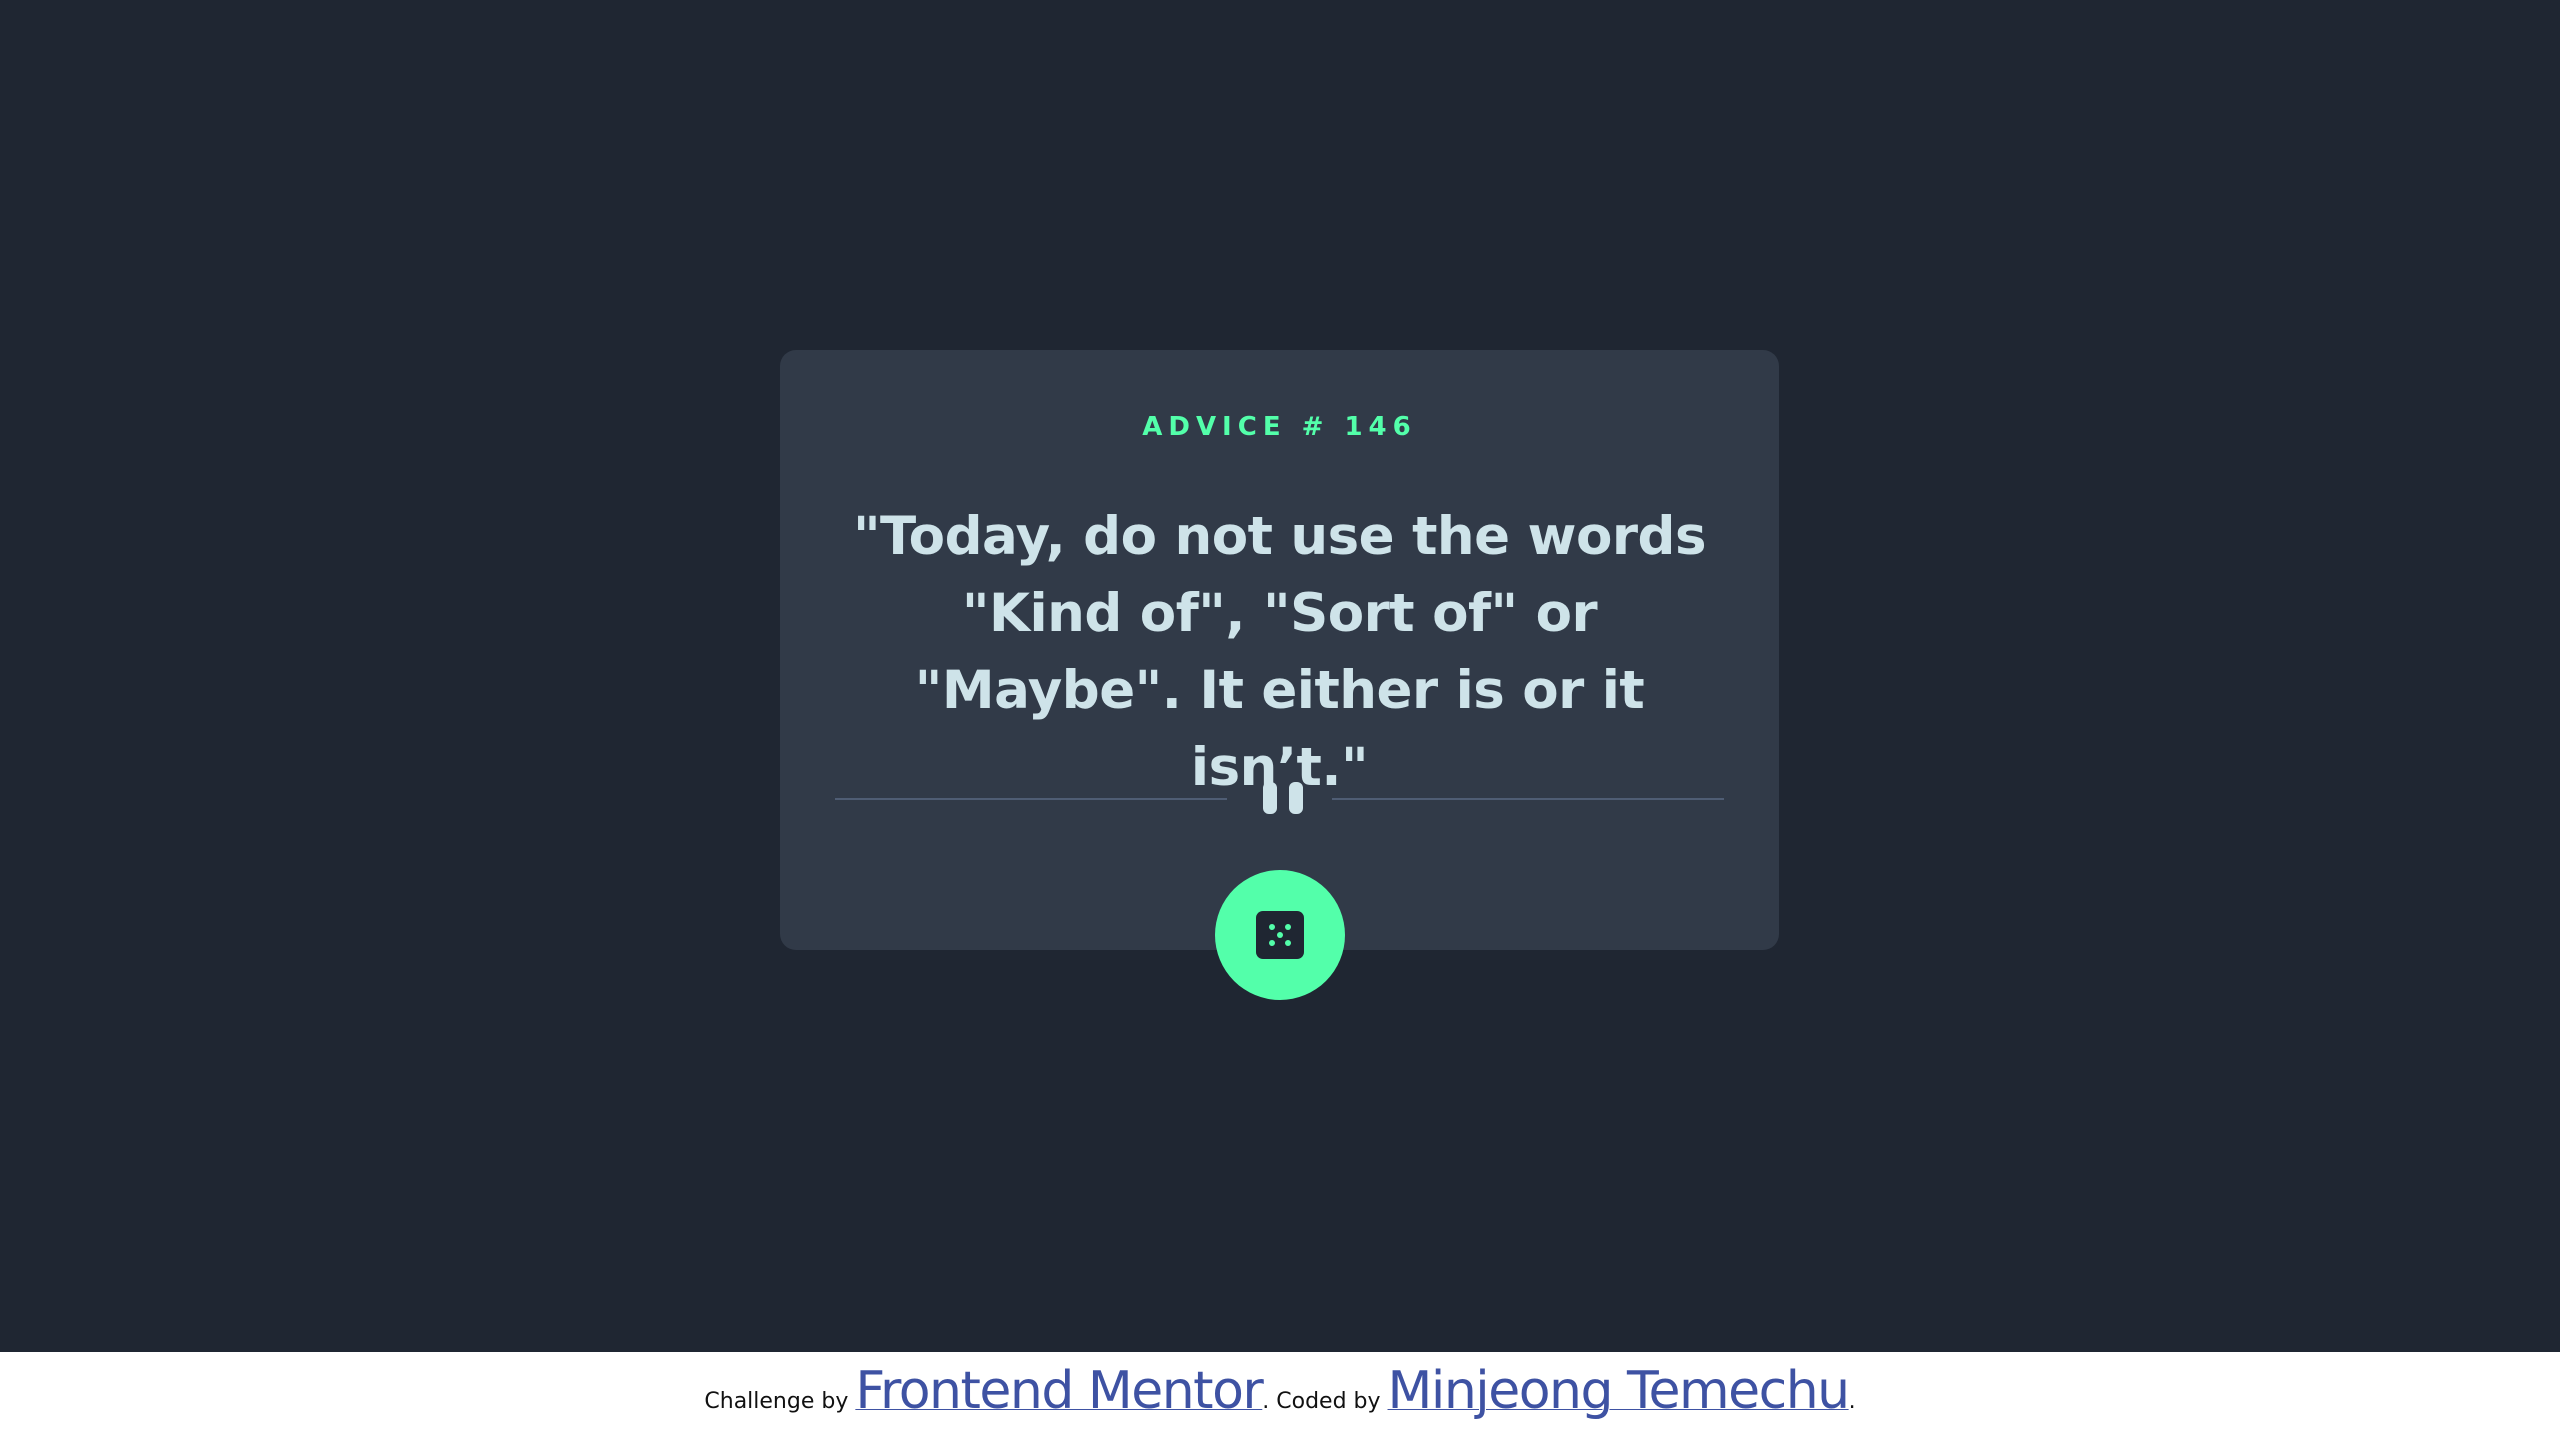  Describe the element at coordinates (1279, 427) in the screenshot. I see `advice-id: ADVICE # 146` at that location.